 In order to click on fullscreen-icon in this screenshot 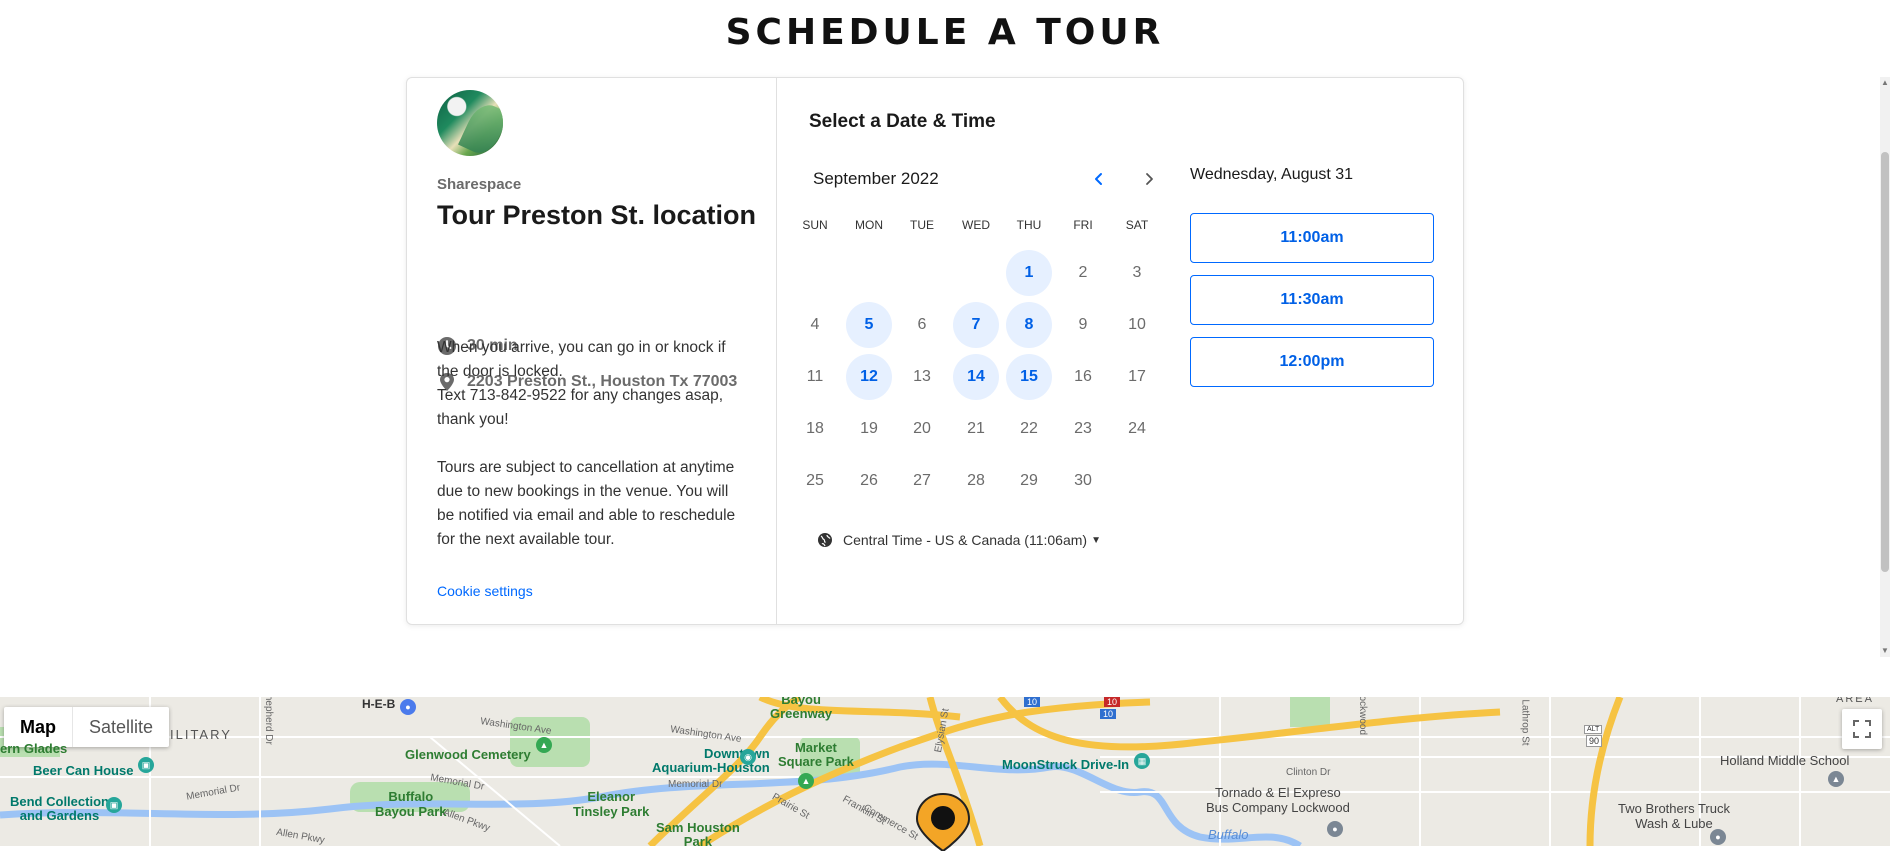, I will do `click(1862, 729)`.